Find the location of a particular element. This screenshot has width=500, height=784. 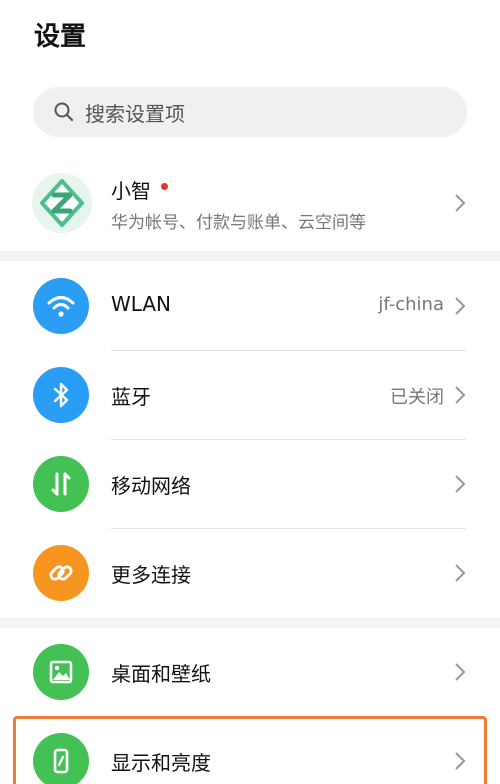

wallpaper-icon is located at coordinates (61, 672).